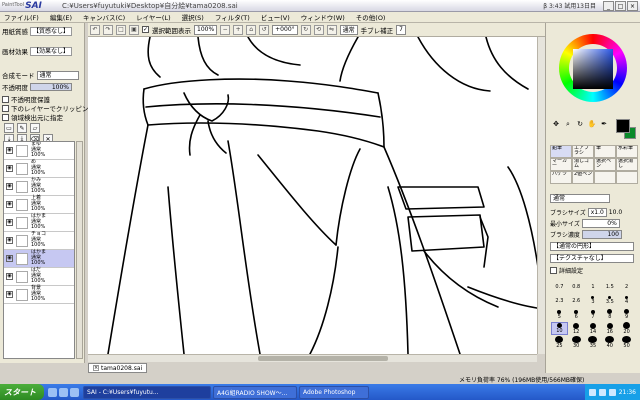  Describe the element at coordinates (553, 270) in the screenshot. I see `detail-settings-checkbox` at that location.